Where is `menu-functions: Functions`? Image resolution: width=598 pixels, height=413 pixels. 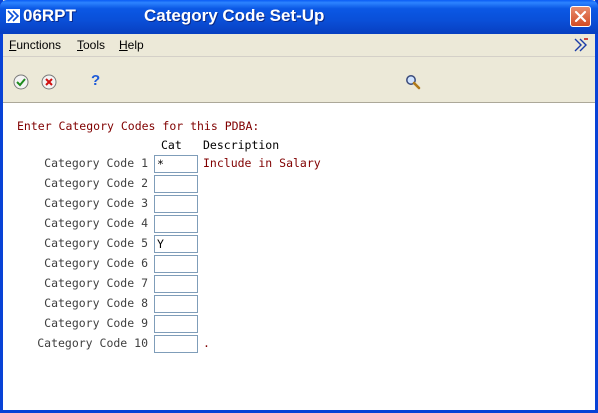 menu-functions: Functions is located at coordinates (35, 45).